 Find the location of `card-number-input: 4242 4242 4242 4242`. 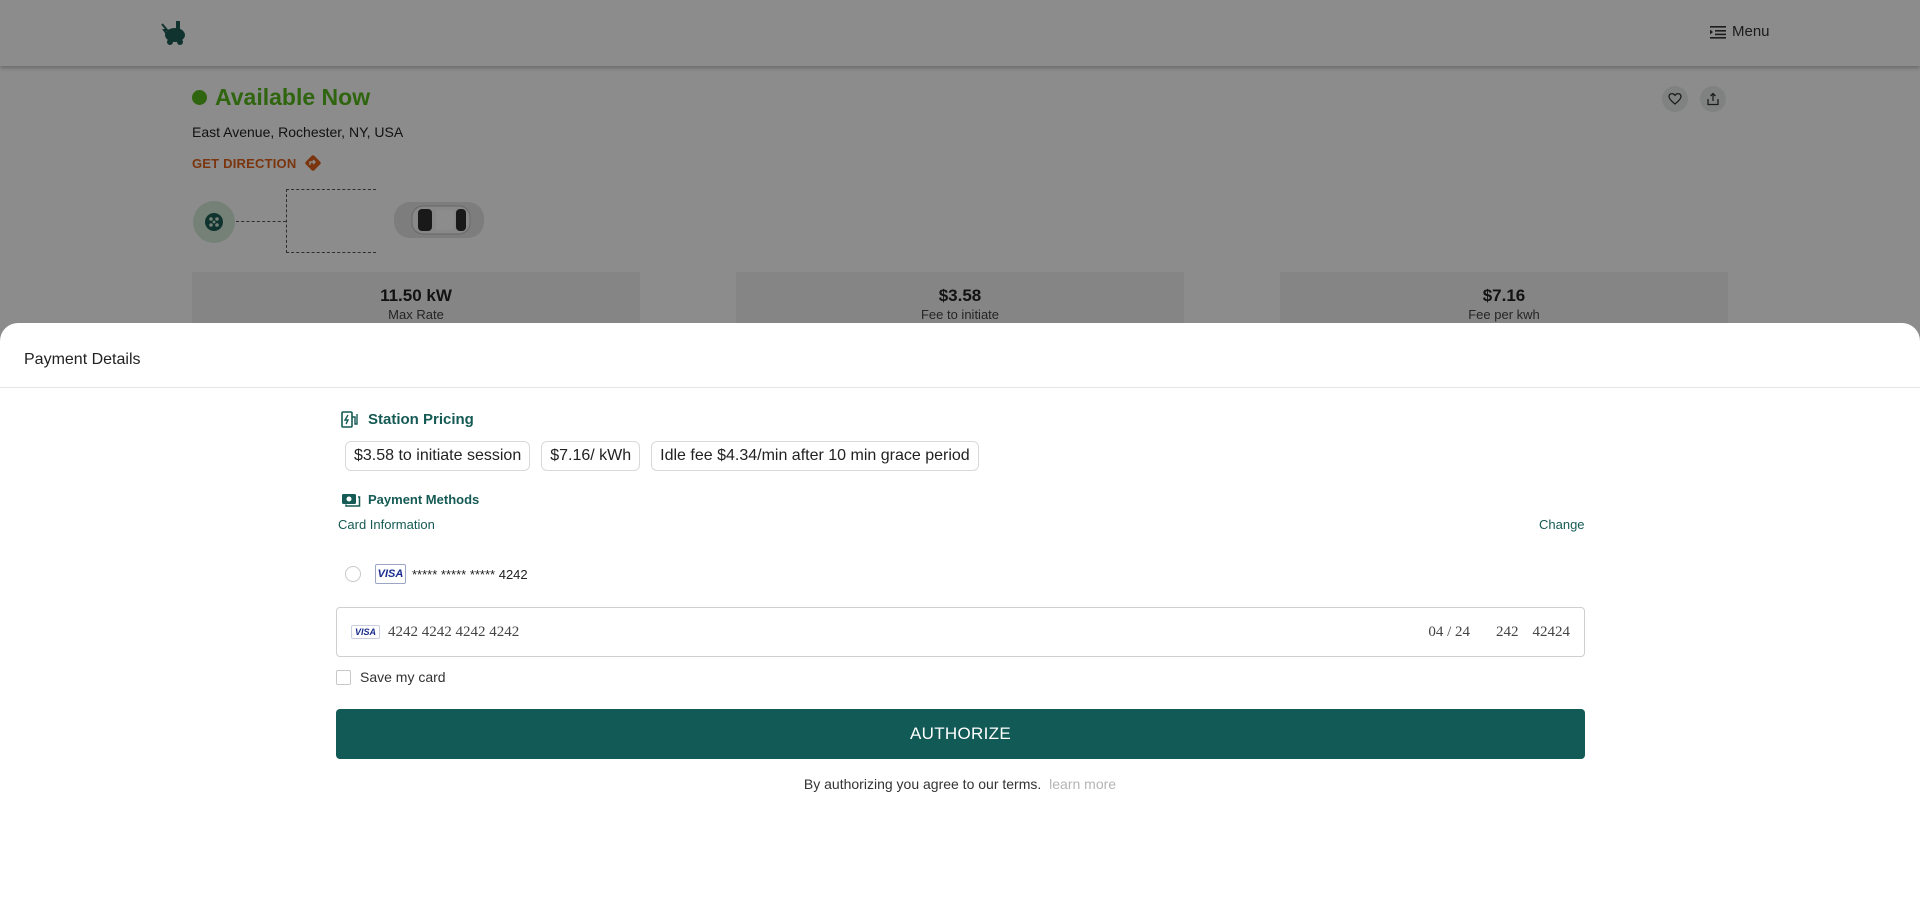

card-number-input: 4242 4242 4242 4242 is located at coordinates (908, 632).